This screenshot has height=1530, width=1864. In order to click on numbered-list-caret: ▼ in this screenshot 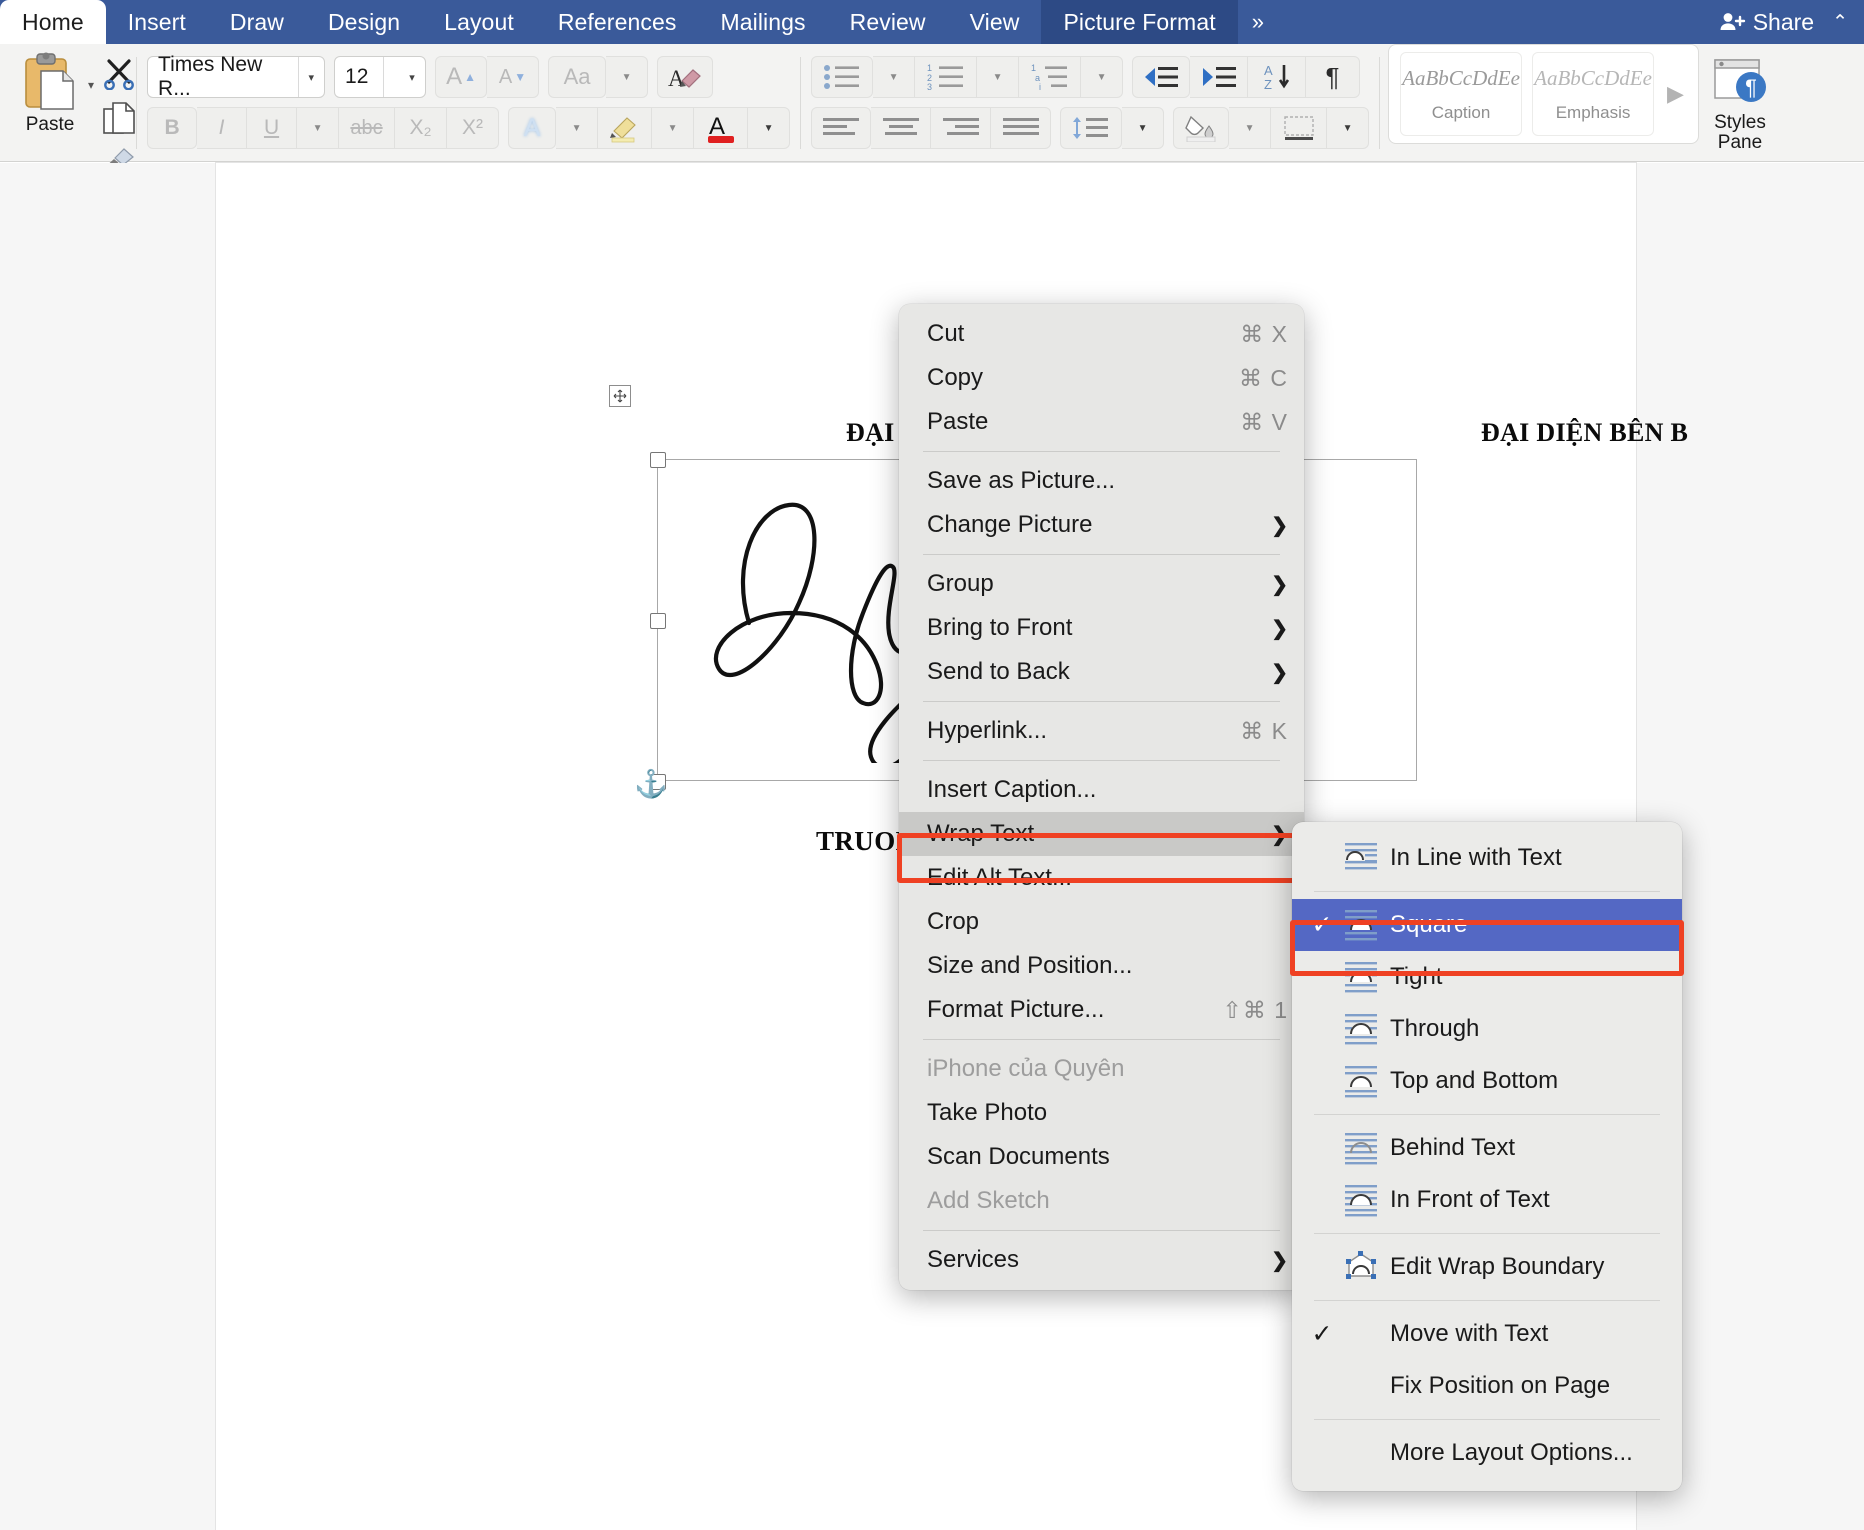, I will do `click(998, 77)`.